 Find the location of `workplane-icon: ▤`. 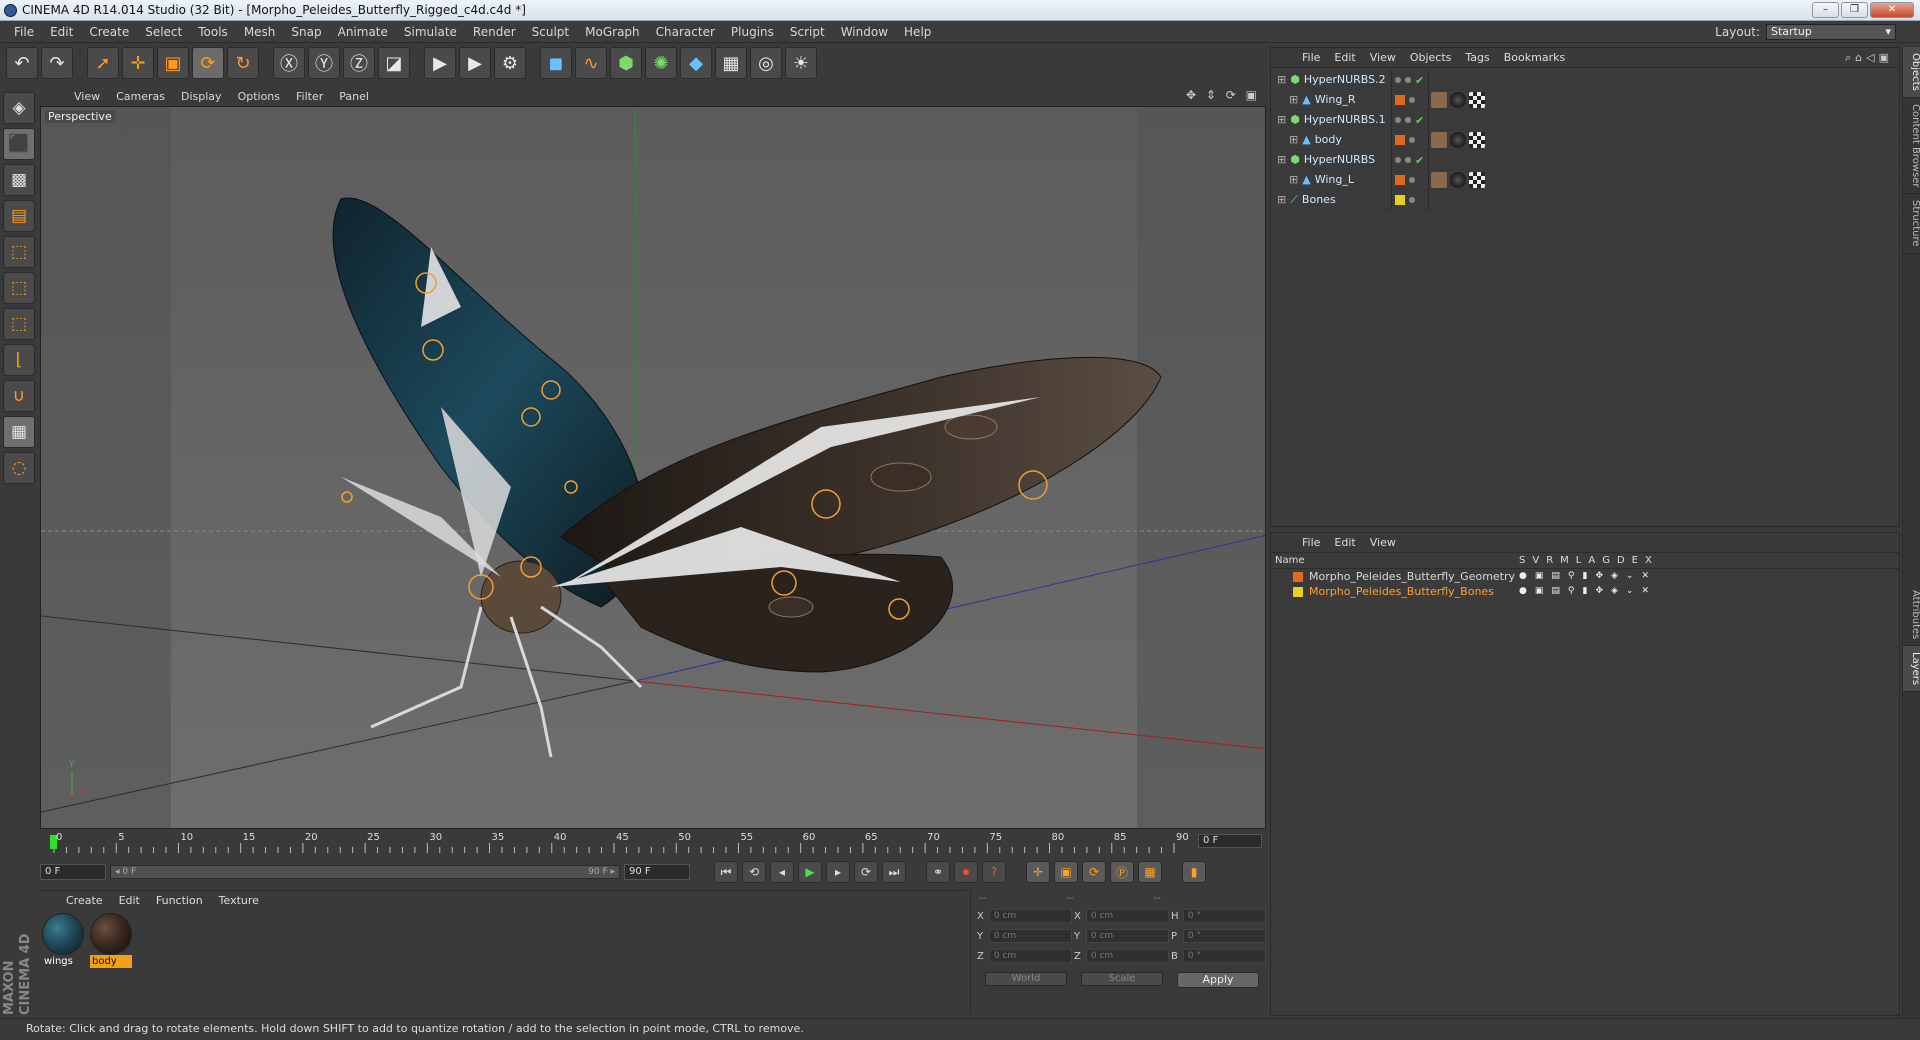

workplane-icon: ▤ is located at coordinates (19, 216).